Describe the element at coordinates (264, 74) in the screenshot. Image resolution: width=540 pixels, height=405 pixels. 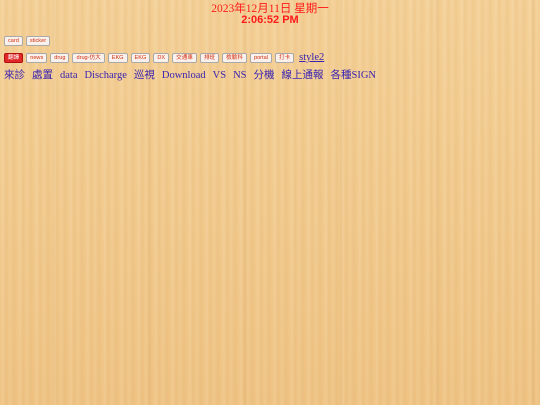
I see `nav-link-extension: 分機` at that location.